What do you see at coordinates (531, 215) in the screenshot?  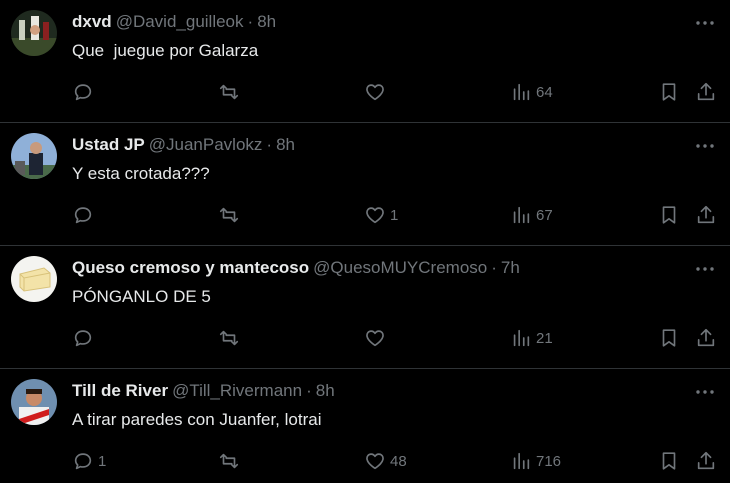 I see `views-button: 67` at bounding box center [531, 215].